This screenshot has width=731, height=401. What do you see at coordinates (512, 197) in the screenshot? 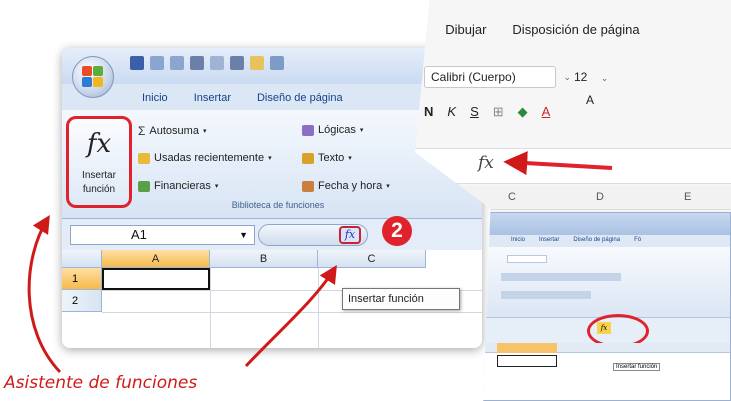
I see `column-header-c-new: C` at bounding box center [512, 197].